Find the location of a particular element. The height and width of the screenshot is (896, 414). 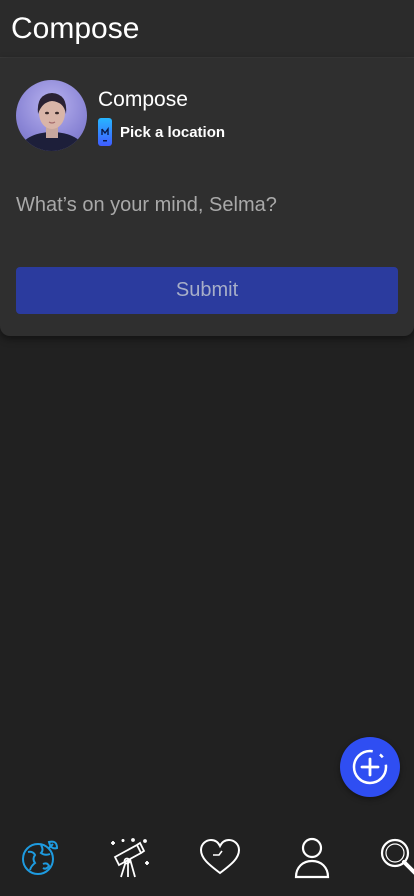

page-title: Compose is located at coordinates (75, 28).